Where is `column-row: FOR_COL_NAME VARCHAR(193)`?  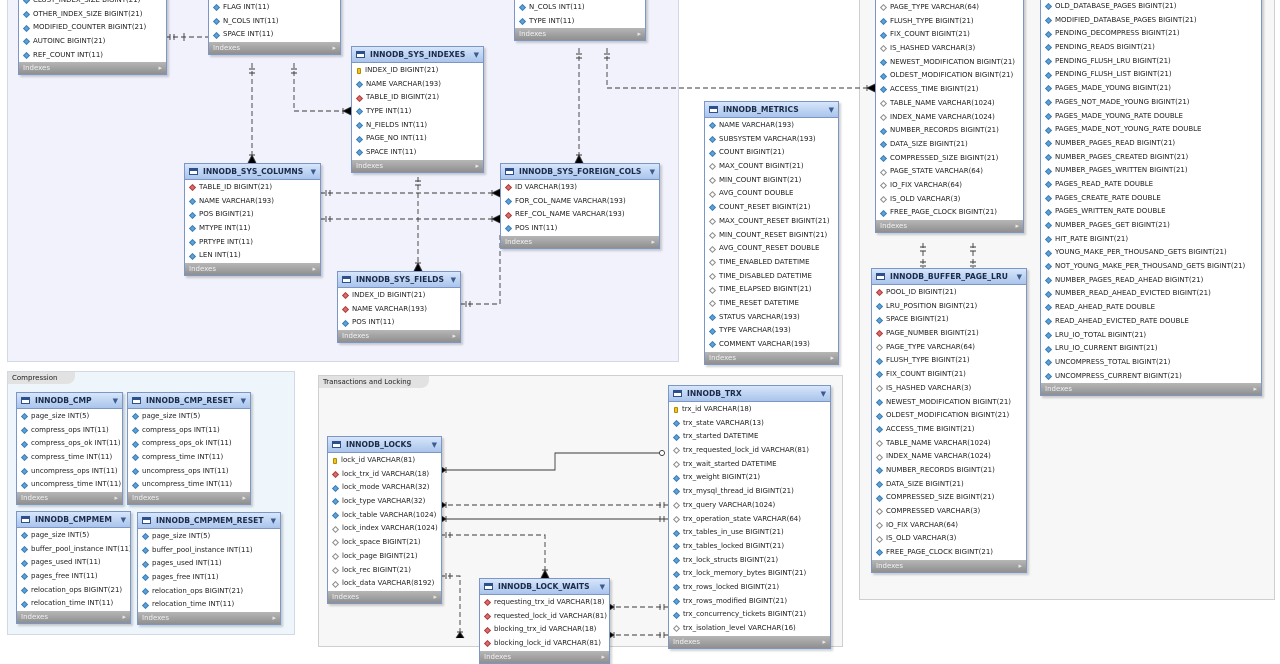 column-row: FOR_COL_NAME VARCHAR(193) is located at coordinates (580, 202).